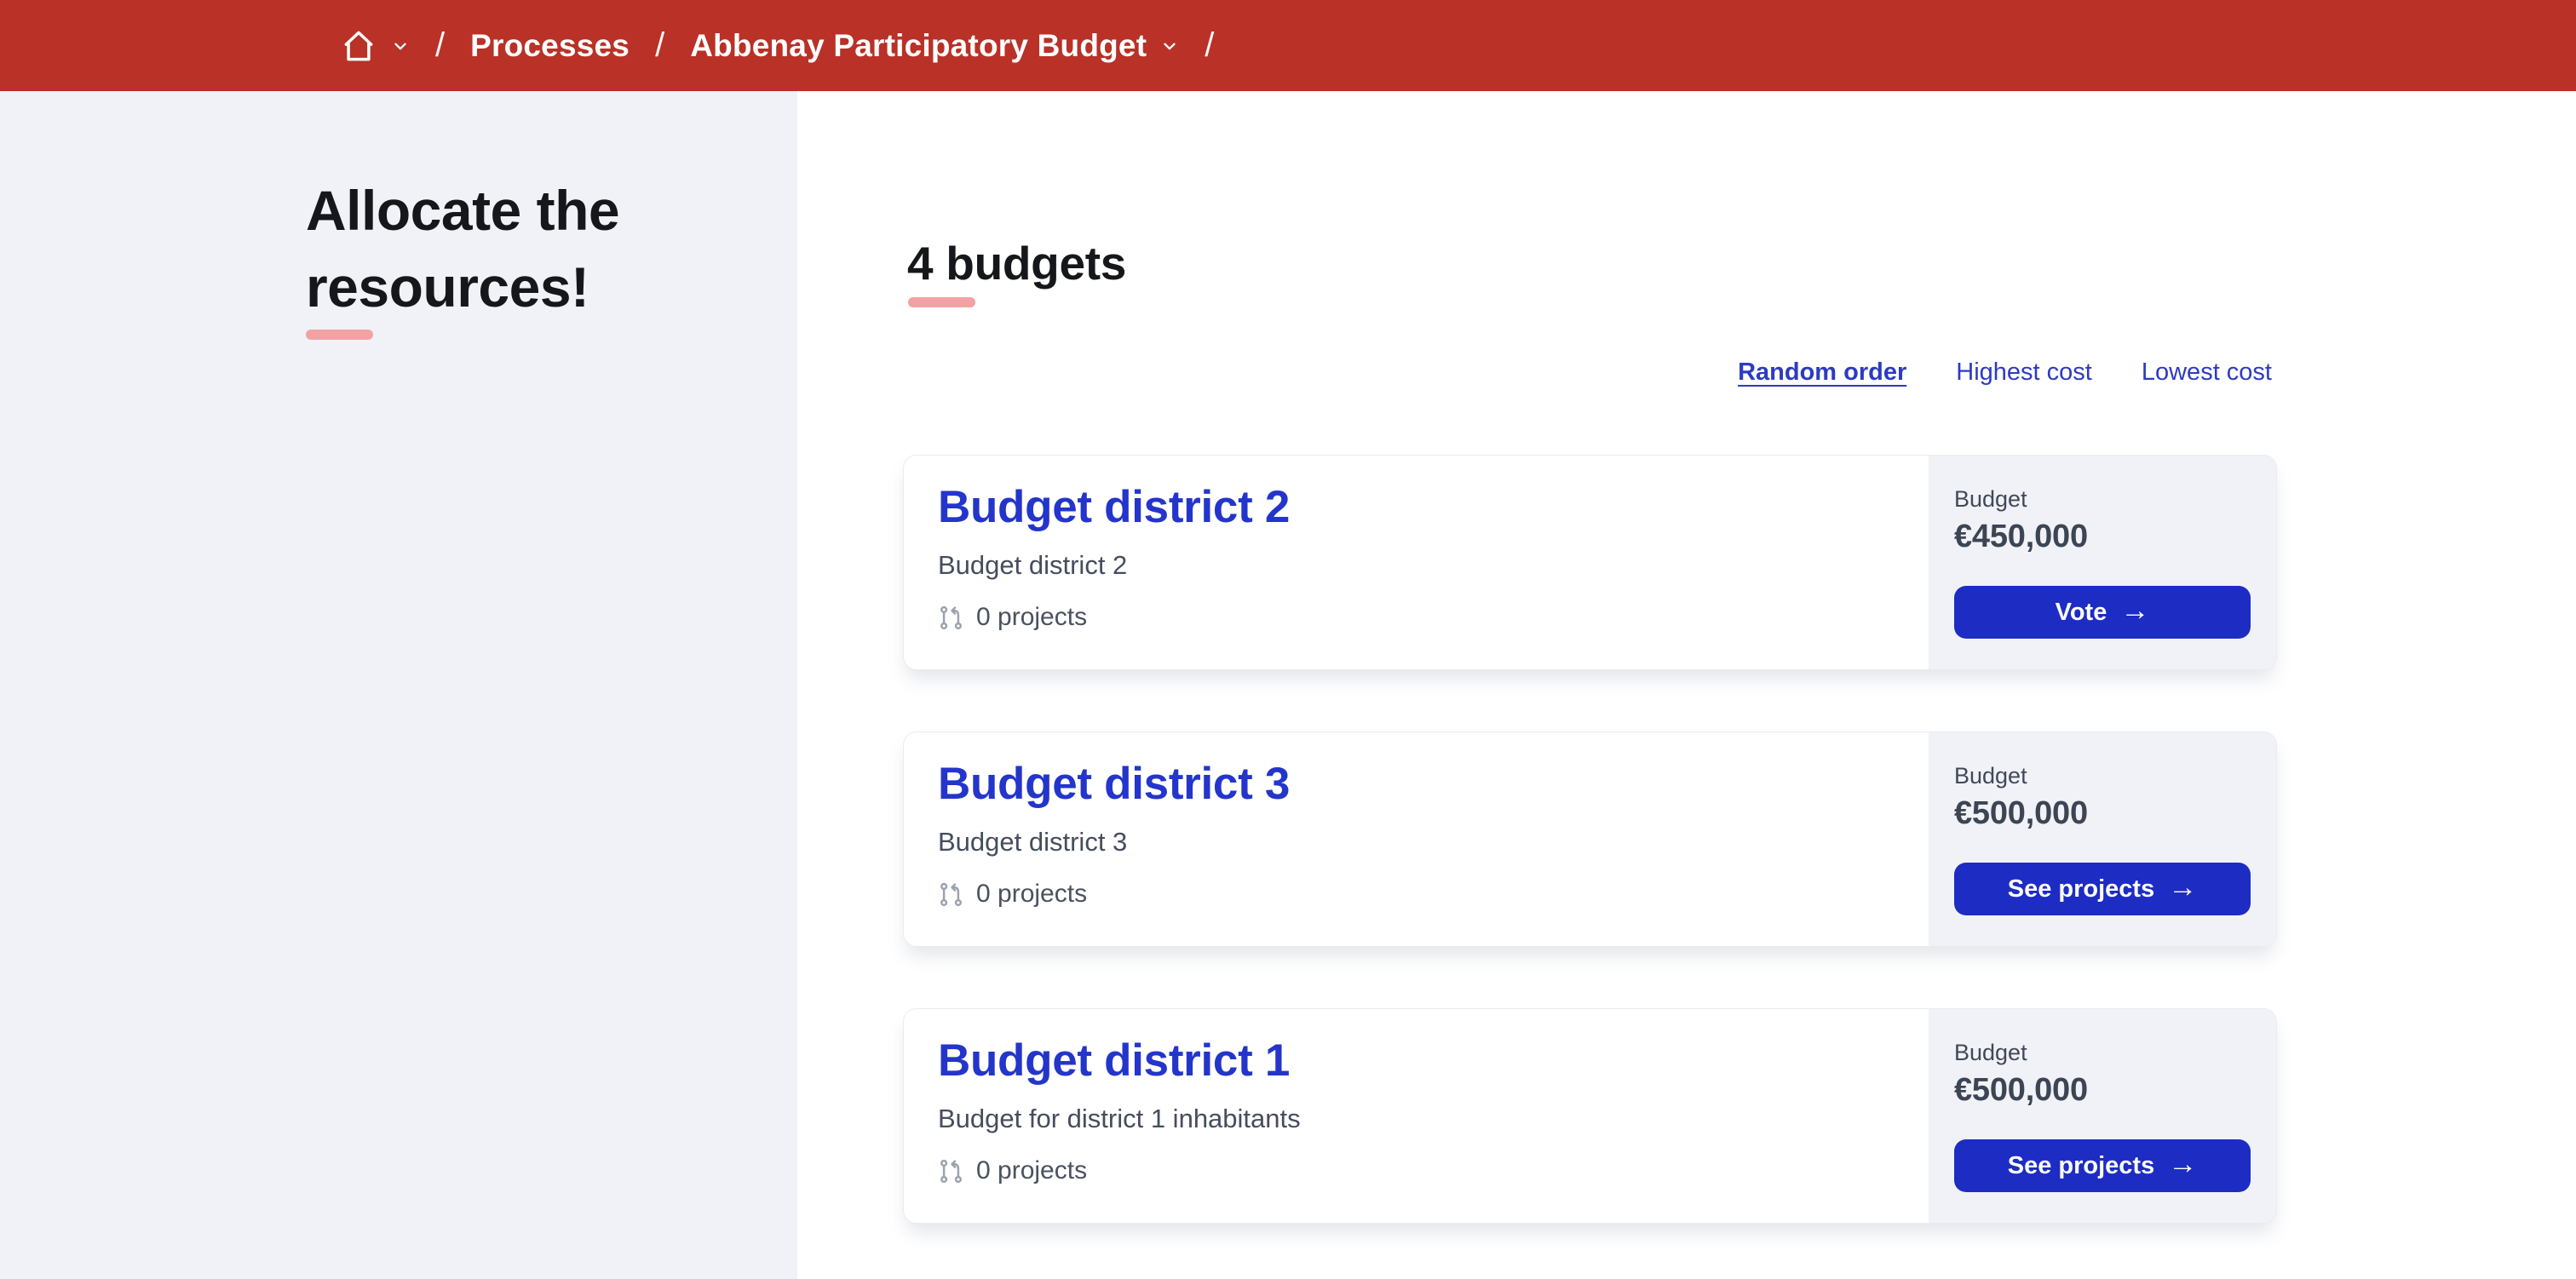 Image resolution: width=2576 pixels, height=1279 pixels. What do you see at coordinates (1033, 842) in the screenshot?
I see `budget-description: Budget district 3` at bounding box center [1033, 842].